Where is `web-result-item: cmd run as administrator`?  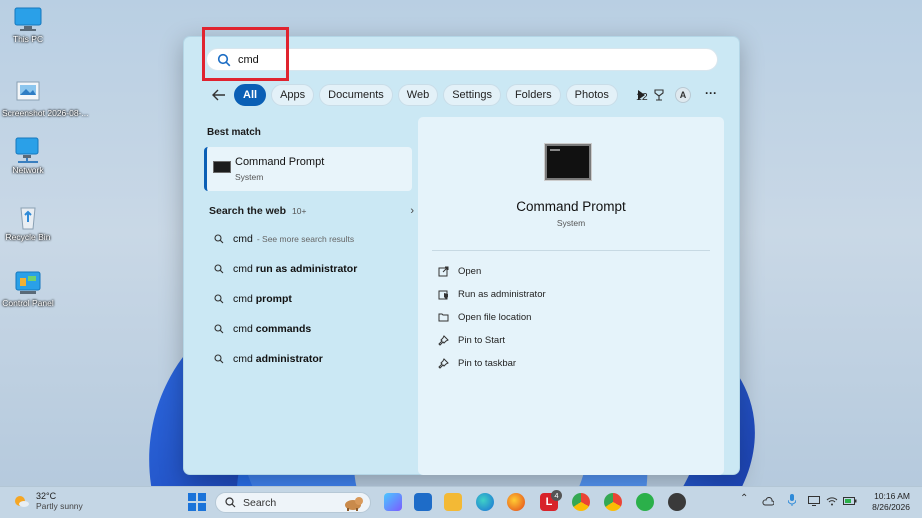 web-result-item: cmd run as administrator is located at coordinates (285, 269).